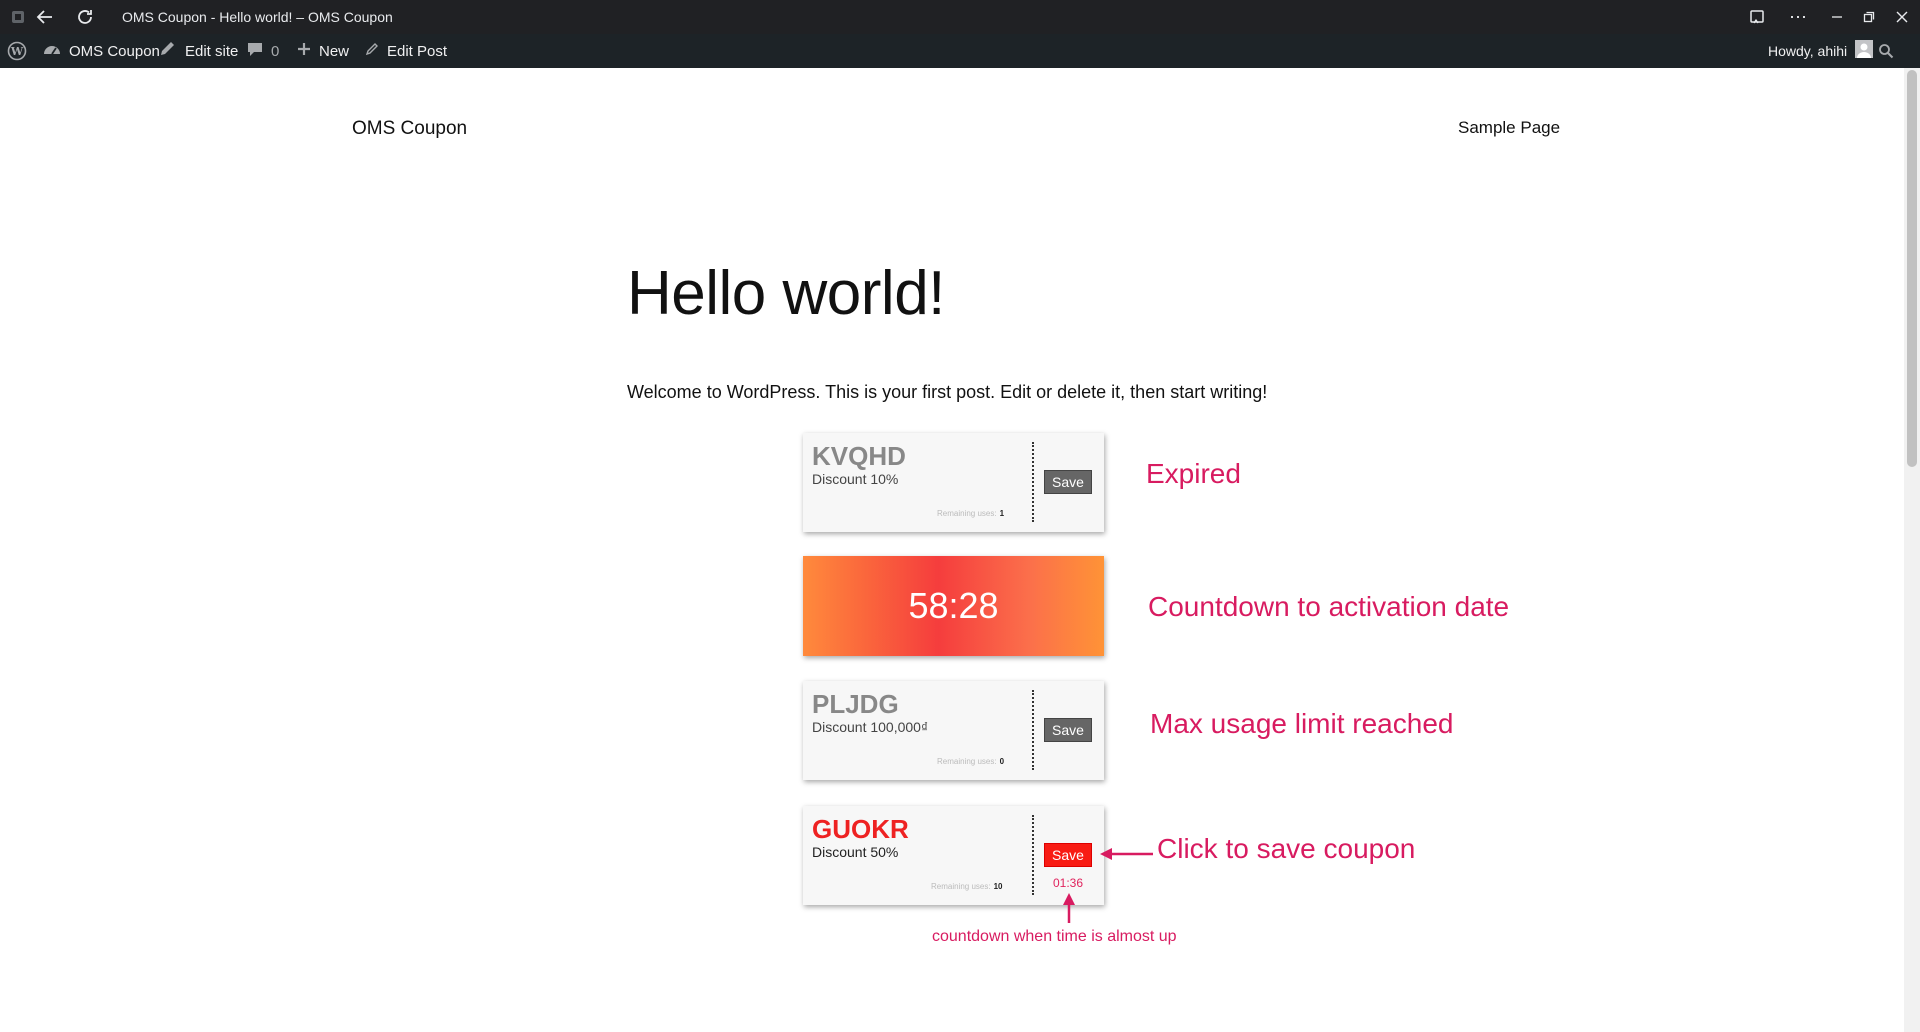 The image size is (1920, 1032). I want to click on remaining-uses: Remaining uses: 10, so click(967, 886).